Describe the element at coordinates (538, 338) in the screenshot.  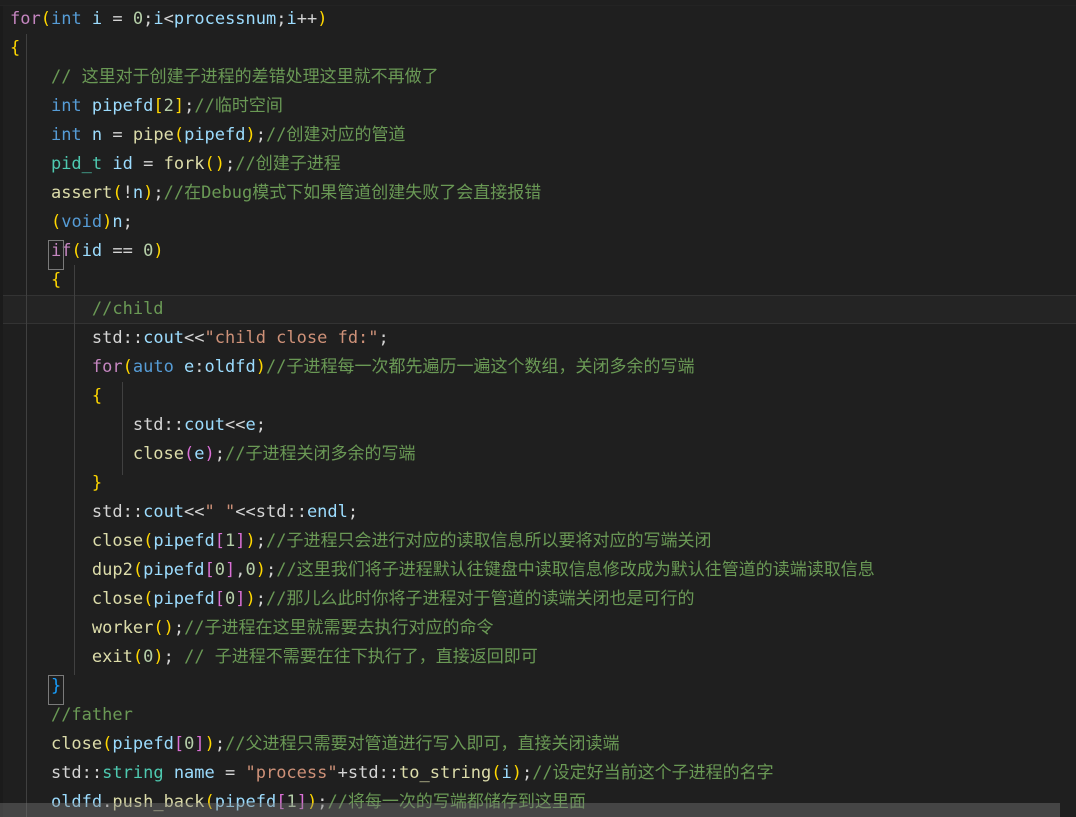
I see `code-line: std::cout<<"child close fd:";` at that location.